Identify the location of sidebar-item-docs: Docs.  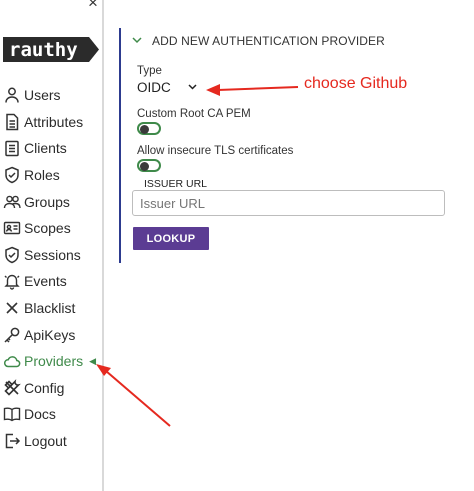
(49, 414).